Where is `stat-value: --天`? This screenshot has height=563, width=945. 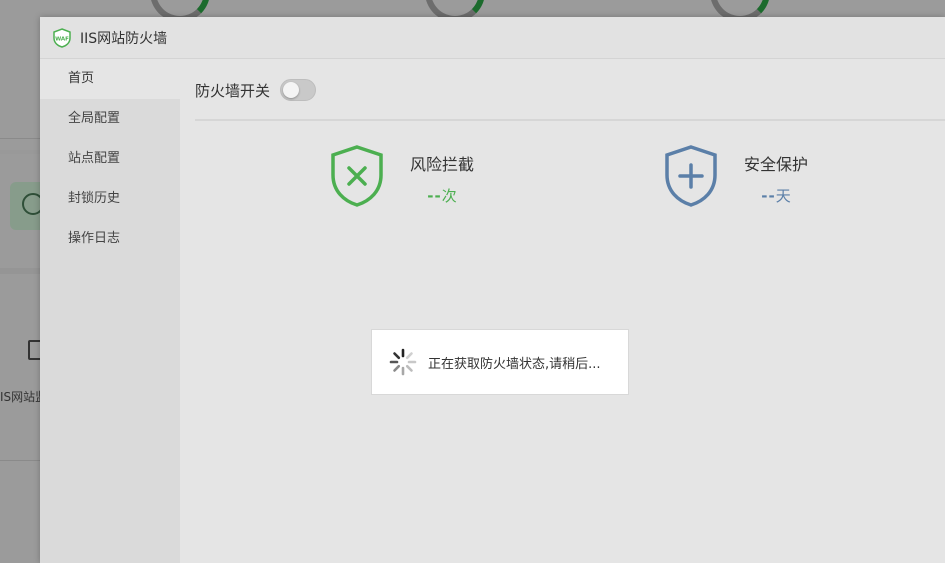
stat-value: --天 is located at coordinates (776, 195).